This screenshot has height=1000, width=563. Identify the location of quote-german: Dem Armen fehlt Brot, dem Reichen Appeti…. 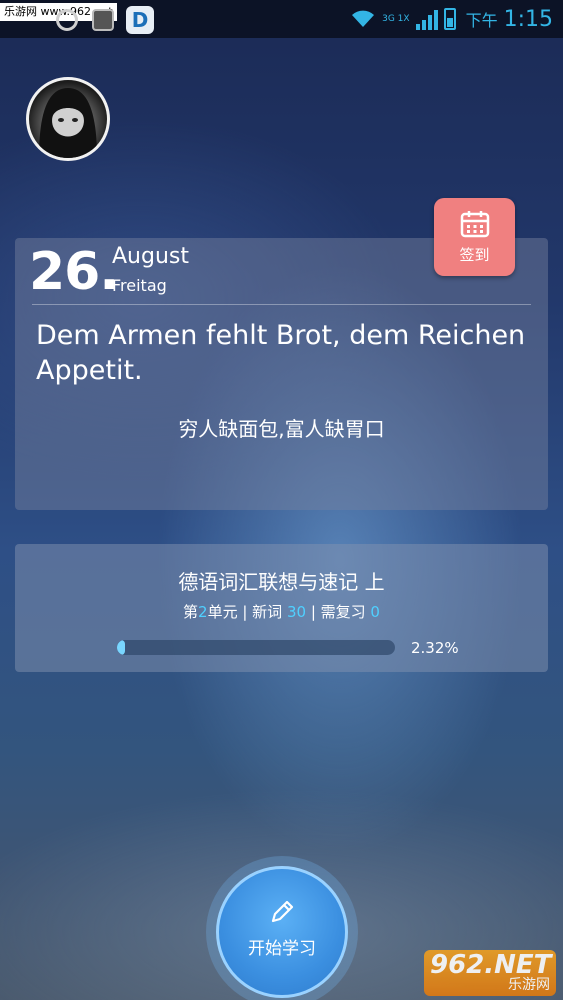
(281, 353).